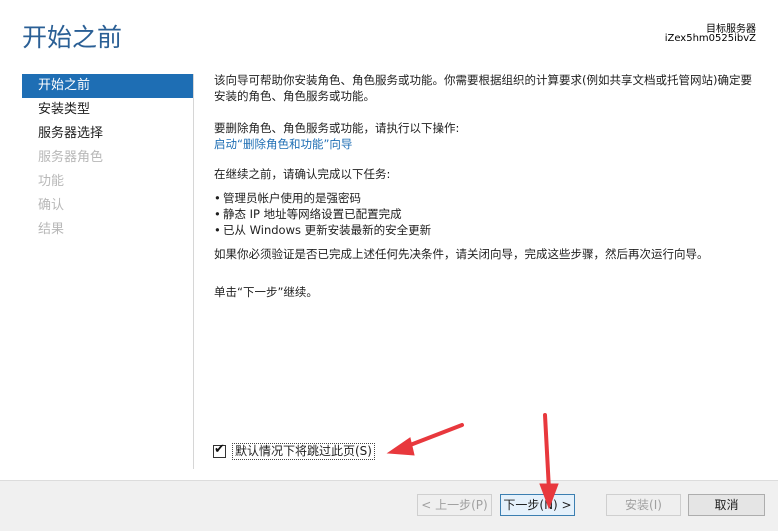 This screenshot has width=778, height=531. Describe the element at coordinates (107, 158) in the screenshot. I see `wizard-nav: 开始之前 安装类型 服务器选择 服务器角色 功能 确认 结果` at that location.